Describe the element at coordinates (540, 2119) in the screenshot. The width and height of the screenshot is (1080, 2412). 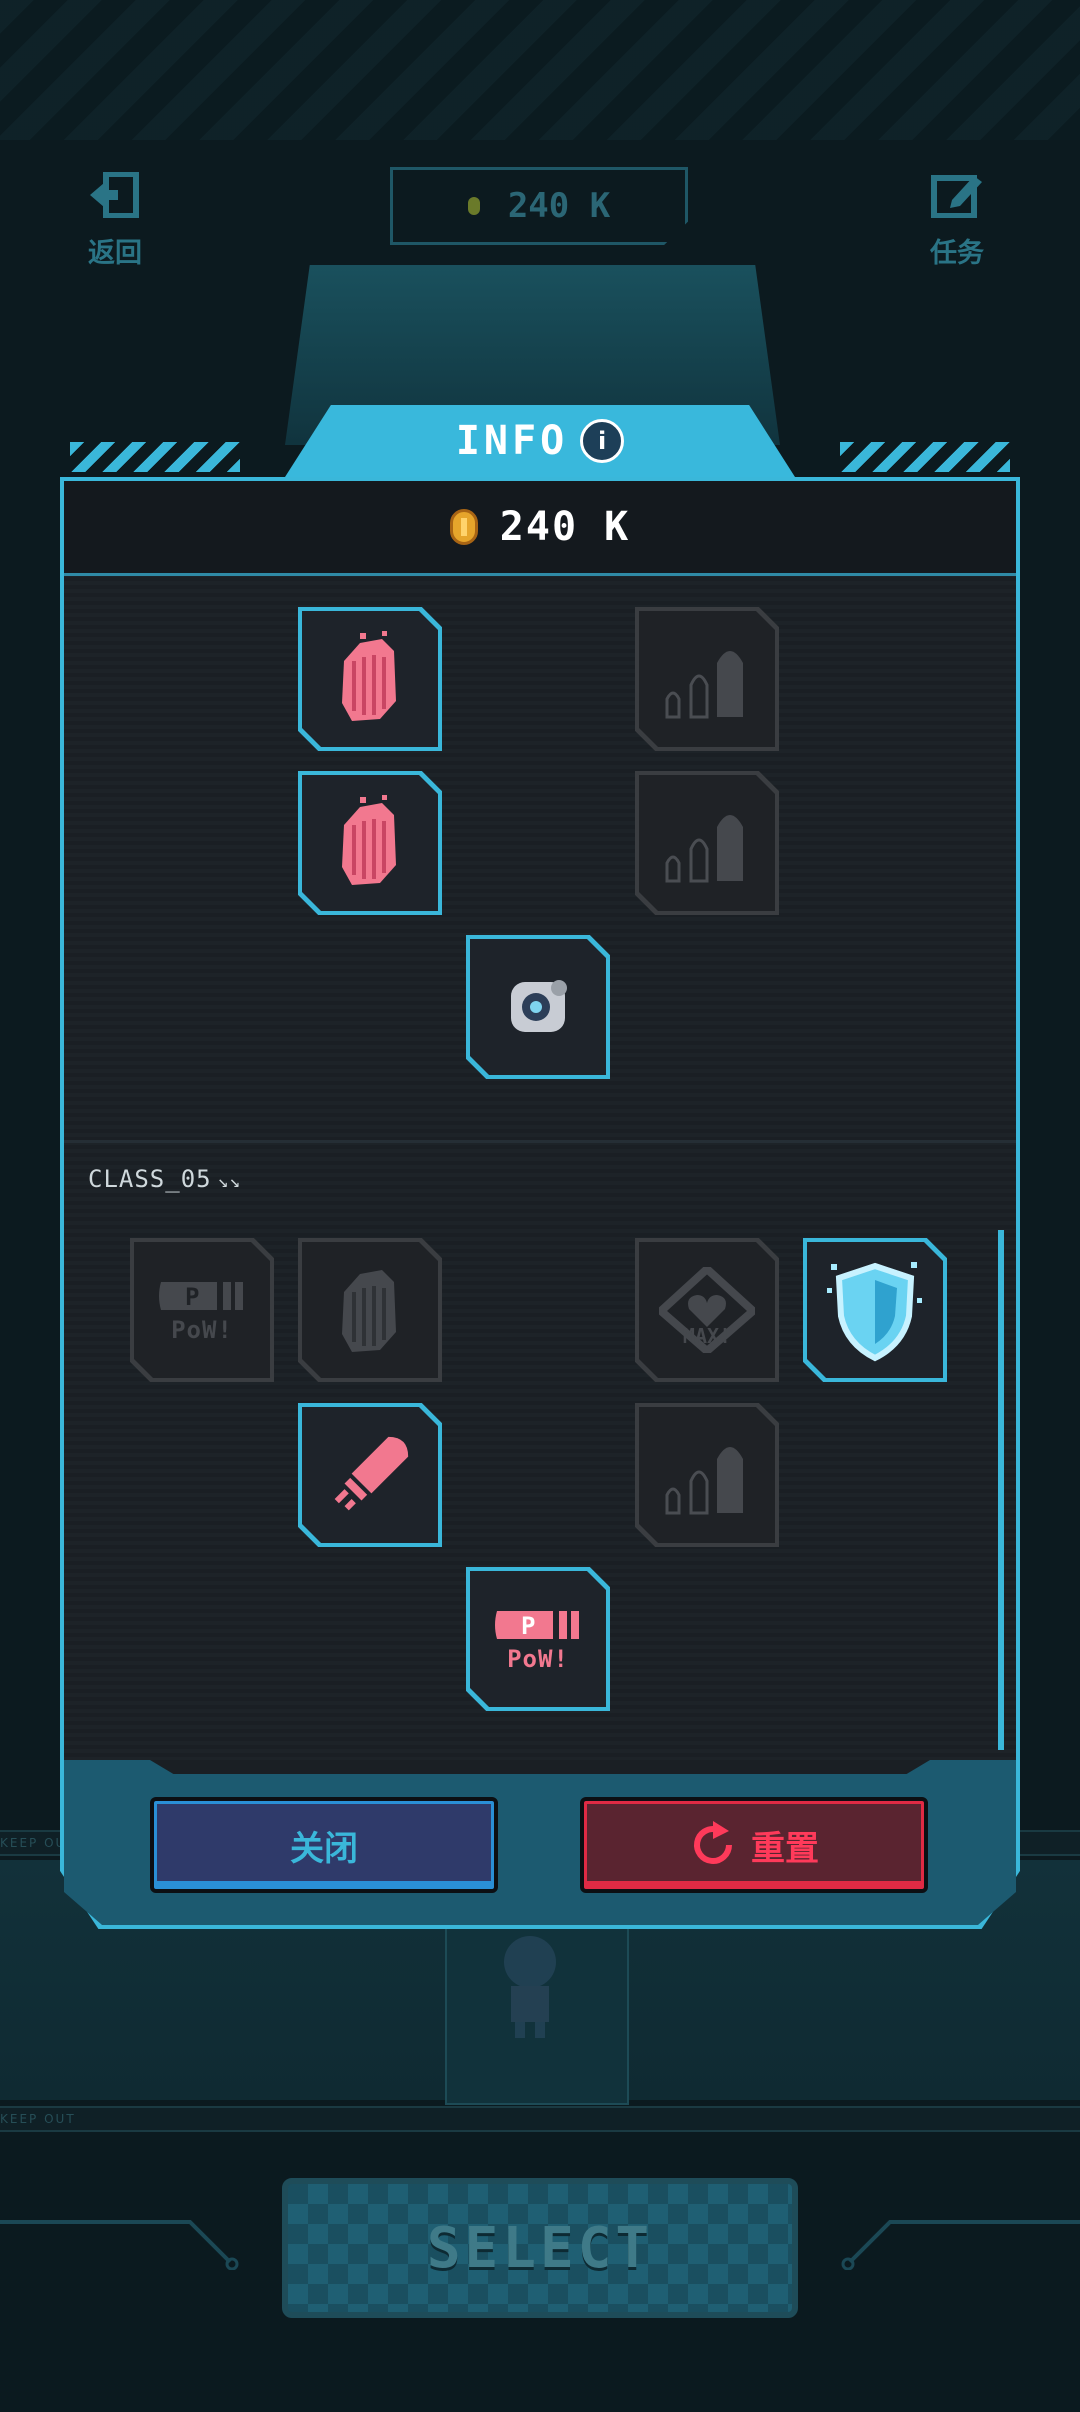
I see `warning-tape-lower: KEEP OUT` at that location.